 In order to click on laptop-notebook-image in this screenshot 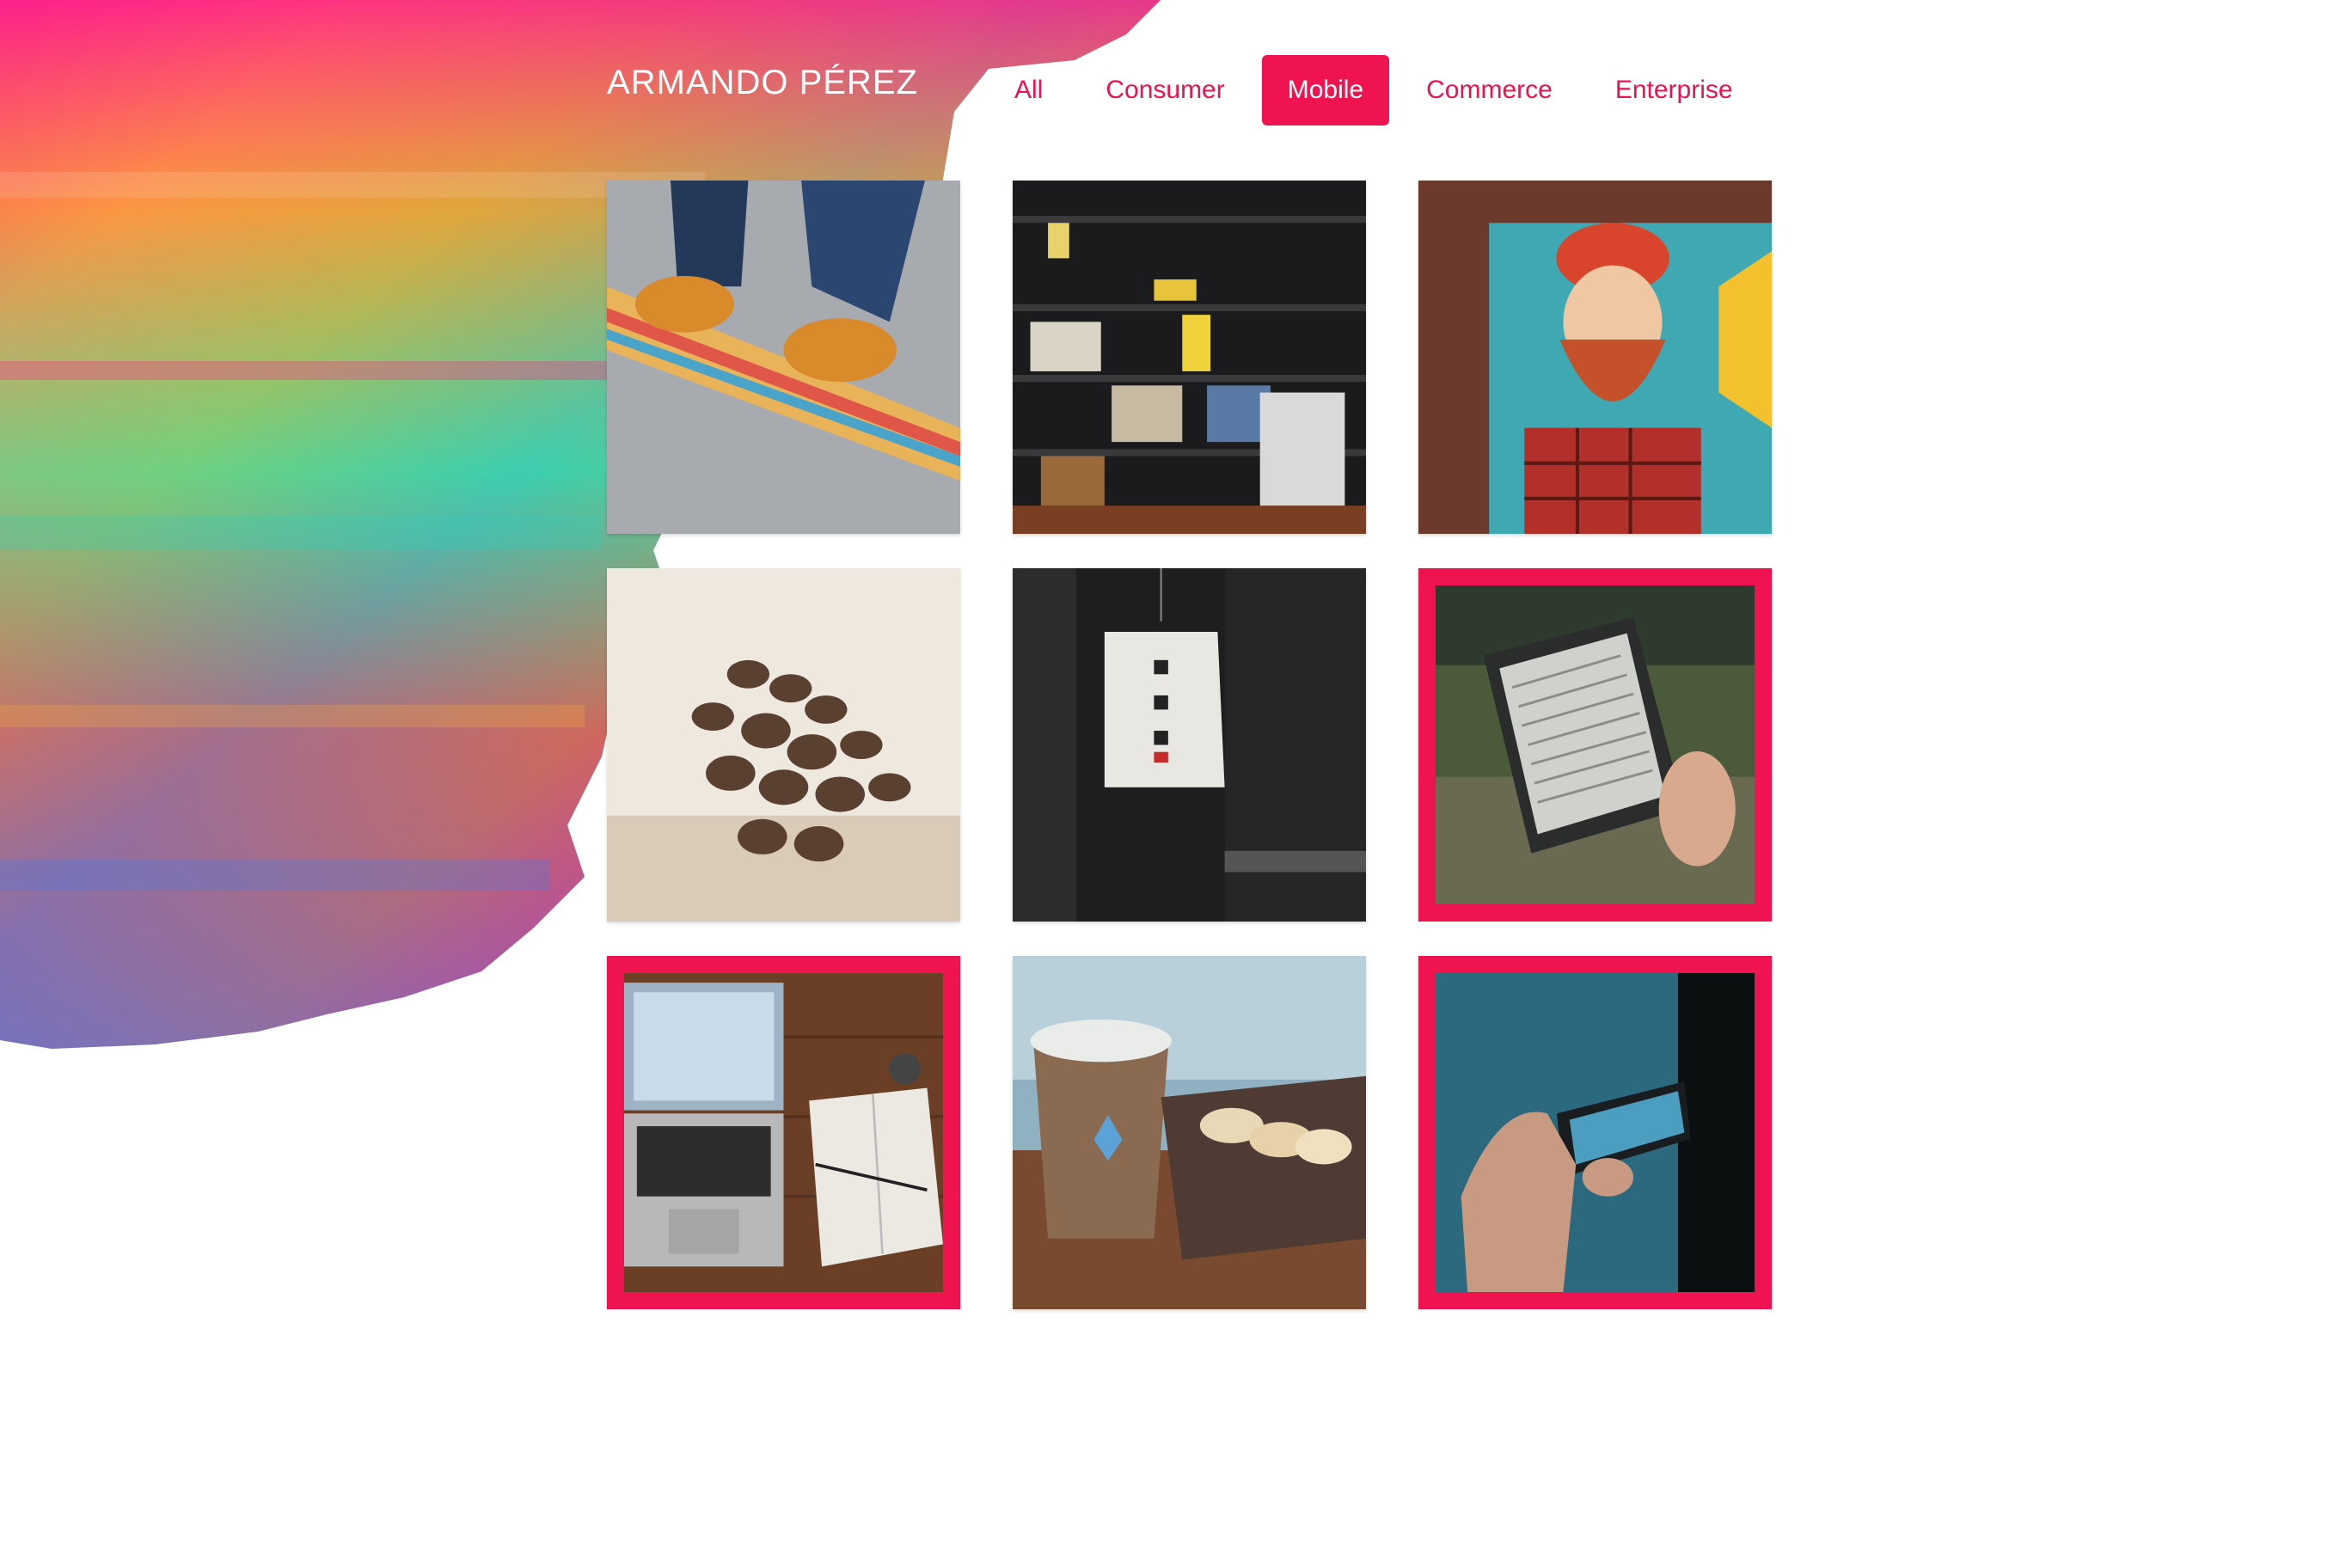, I will do `click(783, 1132)`.